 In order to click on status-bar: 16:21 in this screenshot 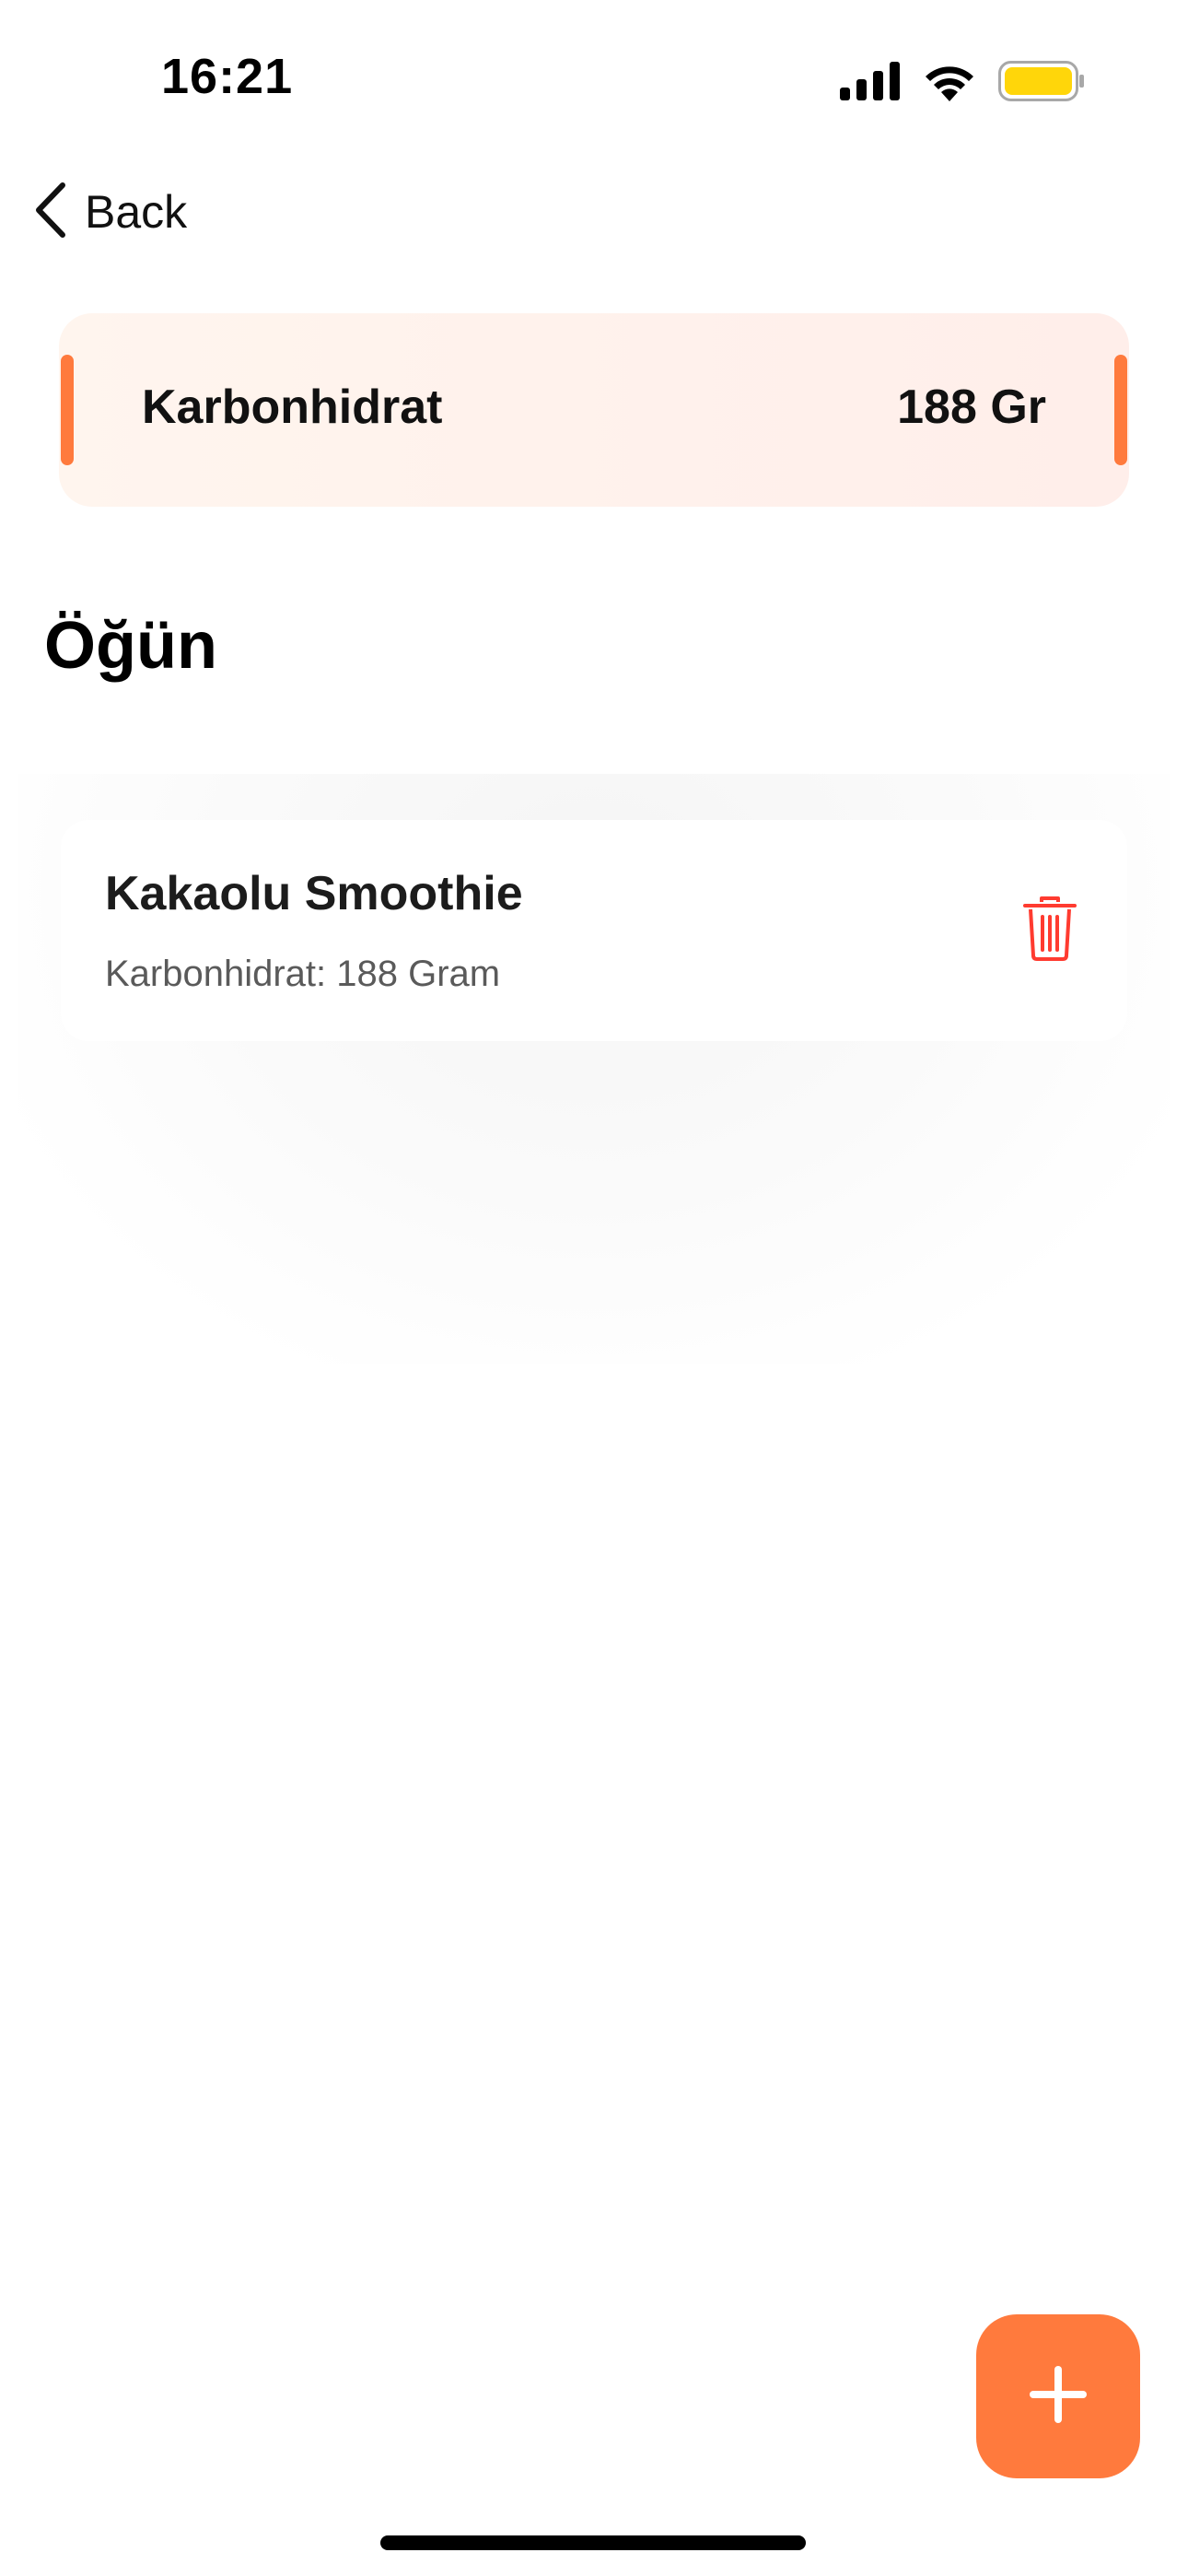, I will do `click(594, 78)`.